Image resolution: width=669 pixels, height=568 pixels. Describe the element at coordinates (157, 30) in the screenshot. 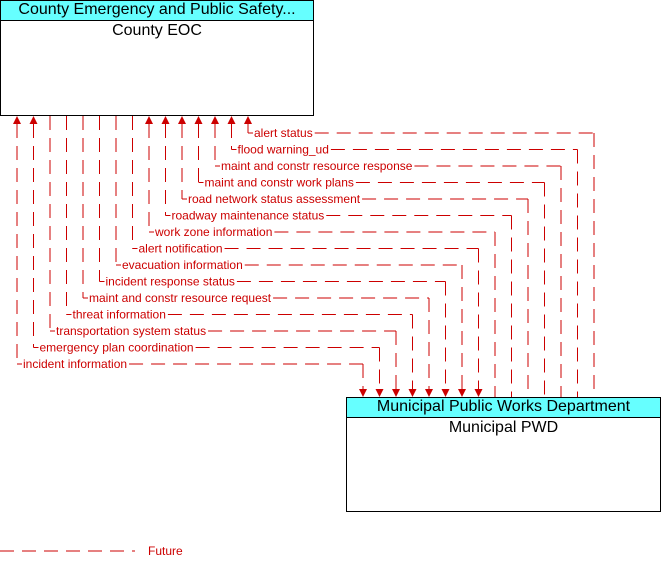

I see `county-eoc-name: County EOC` at that location.